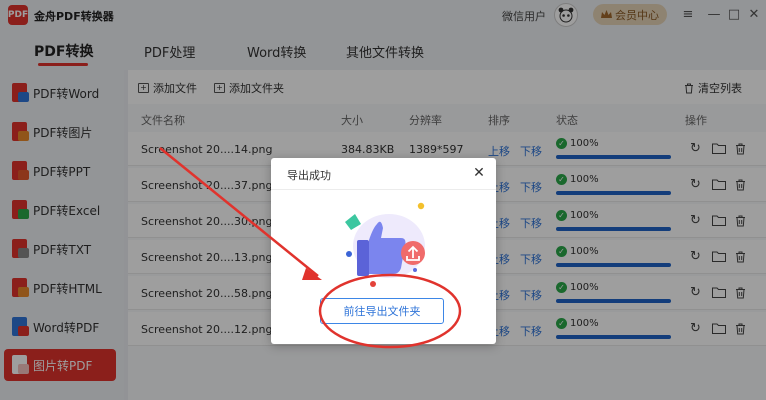 The height and width of the screenshot is (400, 766). I want to click on dialog-title: 导出成功, so click(309, 175).